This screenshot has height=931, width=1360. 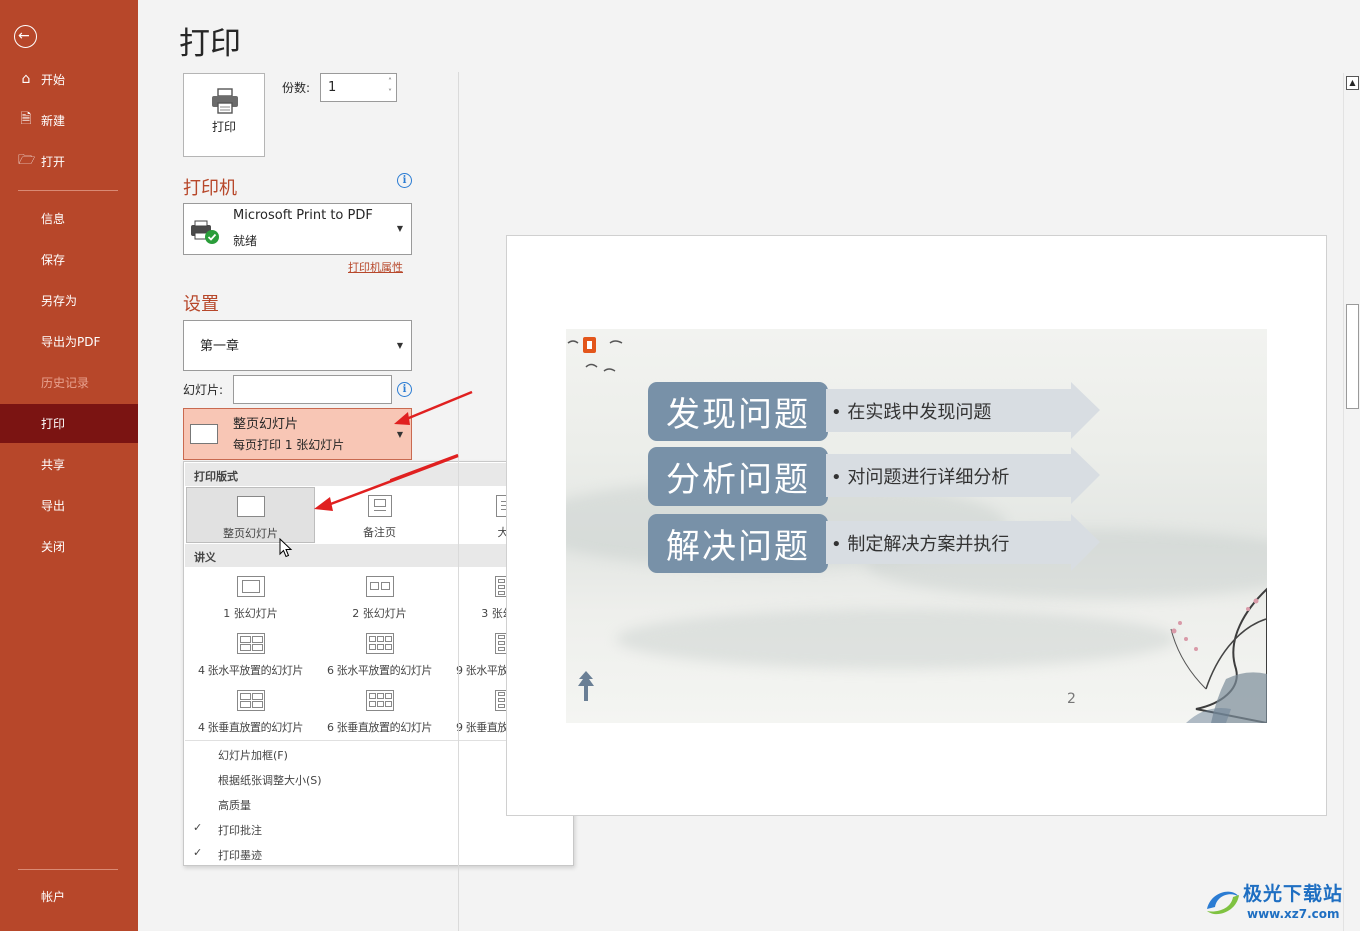 What do you see at coordinates (332, 87) in the screenshot?
I see `copies-value: 1` at bounding box center [332, 87].